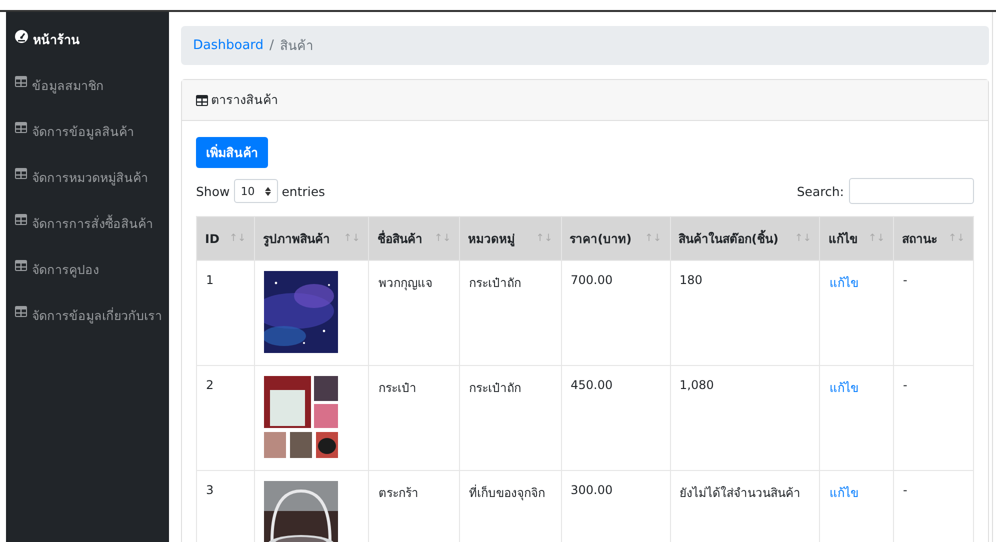 The image size is (996, 542). Describe the element at coordinates (87, 233) in the screenshot. I see `sidebar-item: จัดการการสั่งซื้อสินค้า` at that location.